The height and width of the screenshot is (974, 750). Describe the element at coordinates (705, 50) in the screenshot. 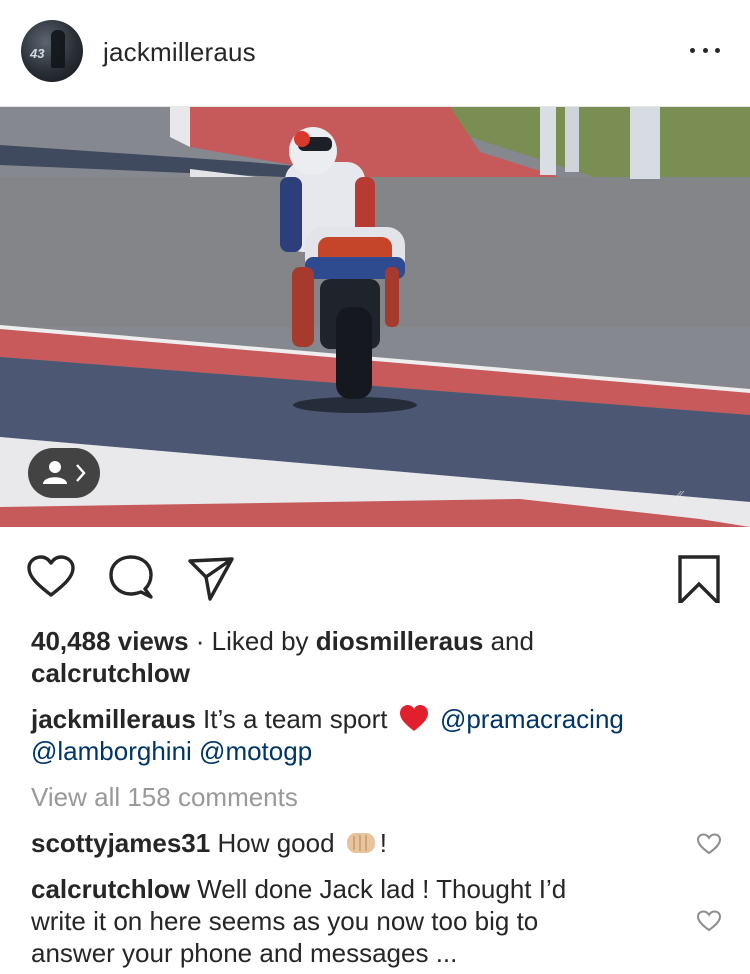

I see `more-options-icon` at that location.